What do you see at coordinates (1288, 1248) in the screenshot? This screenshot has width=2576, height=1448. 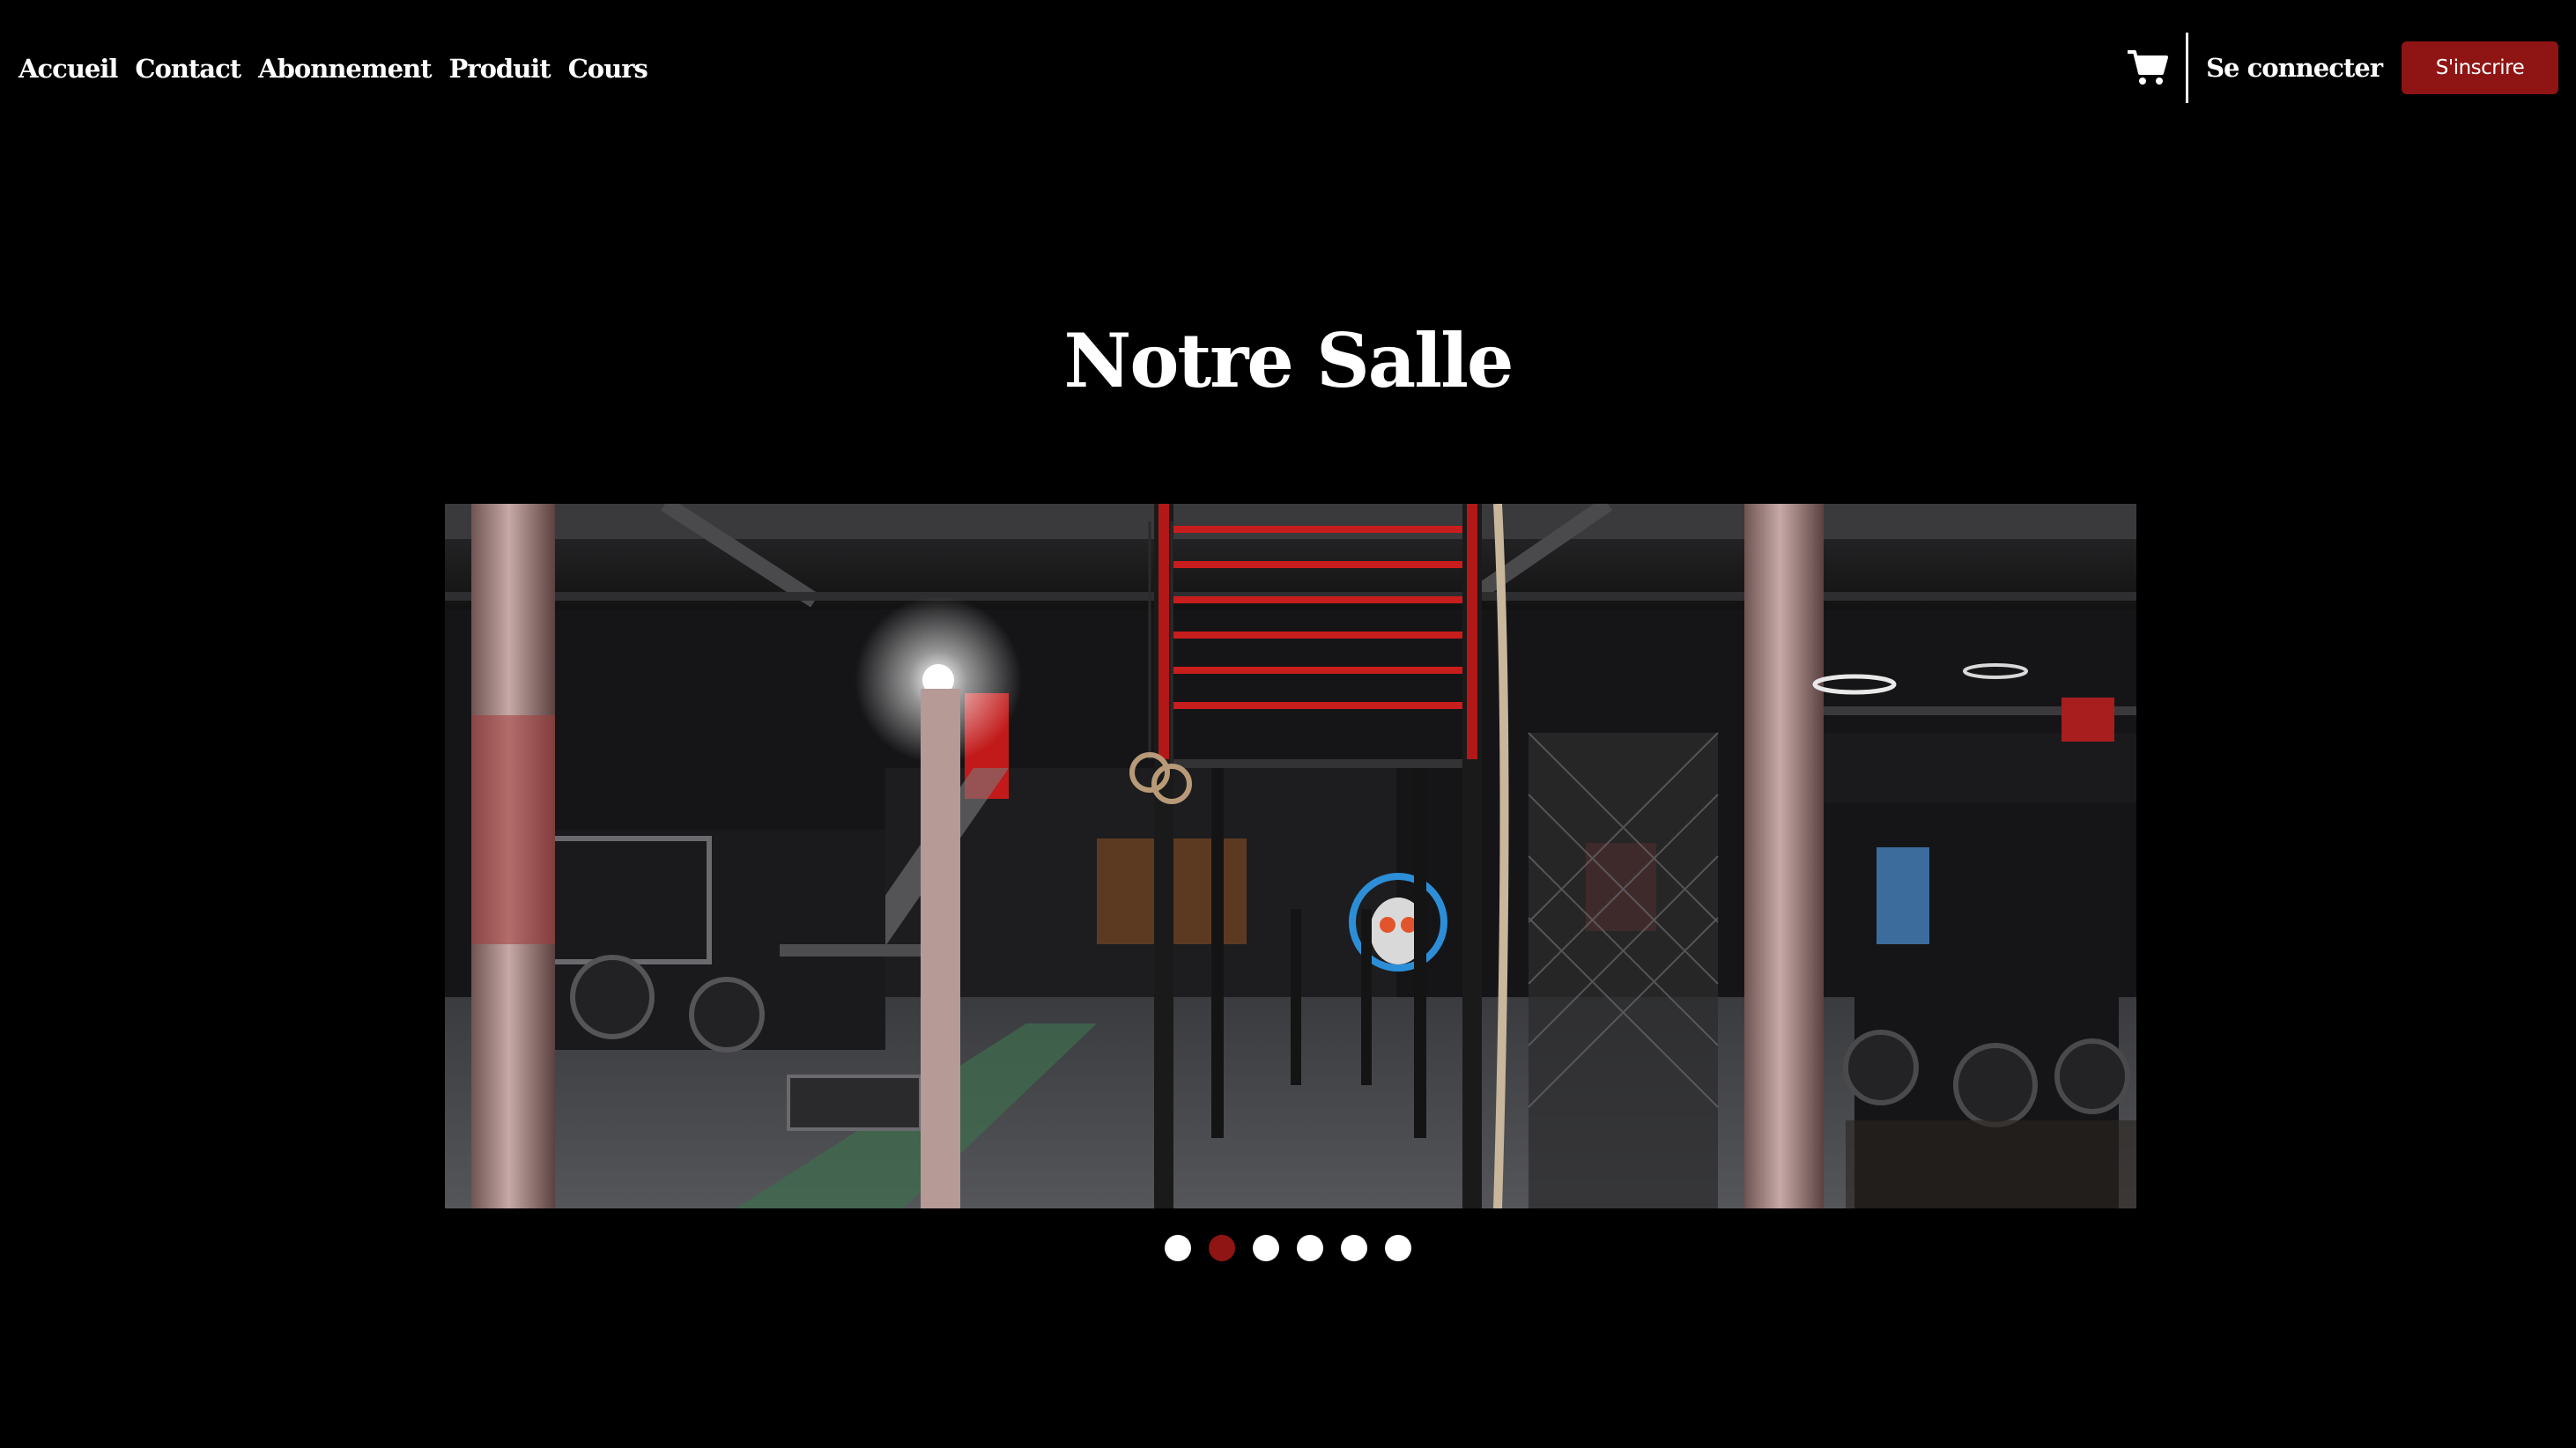 I see `slideshow-indicators` at bounding box center [1288, 1248].